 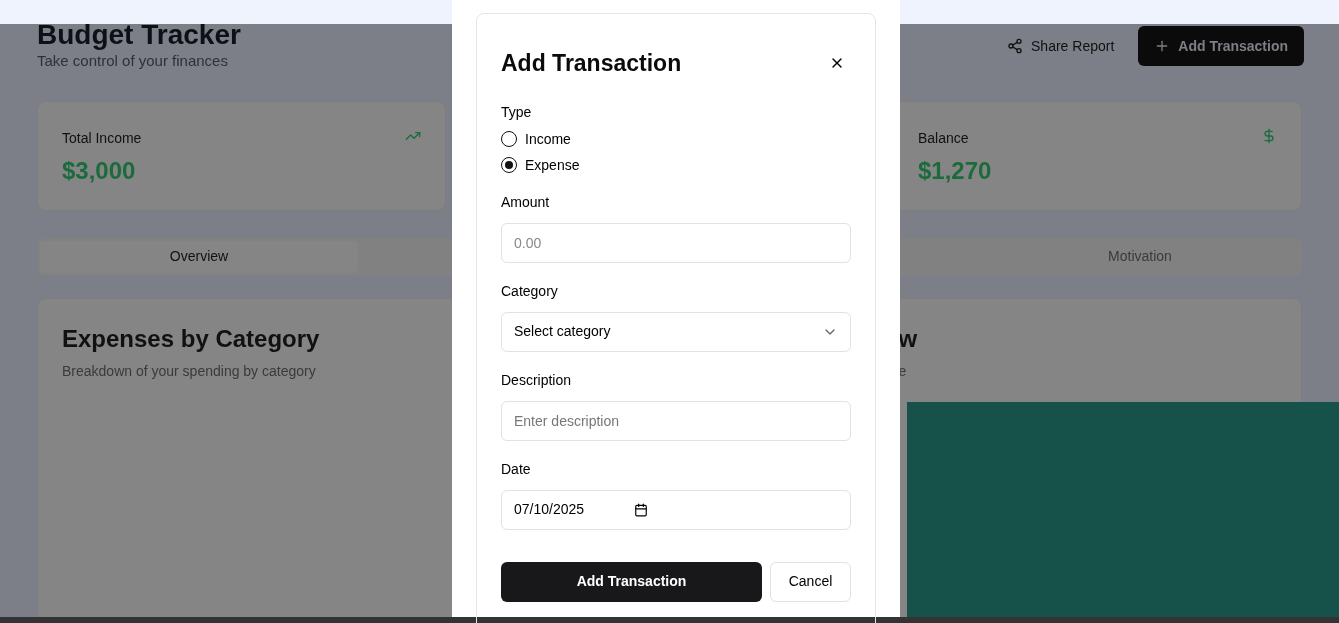 What do you see at coordinates (99, 170) in the screenshot?
I see `stat-value: $3,000` at bounding box center [99, 170].